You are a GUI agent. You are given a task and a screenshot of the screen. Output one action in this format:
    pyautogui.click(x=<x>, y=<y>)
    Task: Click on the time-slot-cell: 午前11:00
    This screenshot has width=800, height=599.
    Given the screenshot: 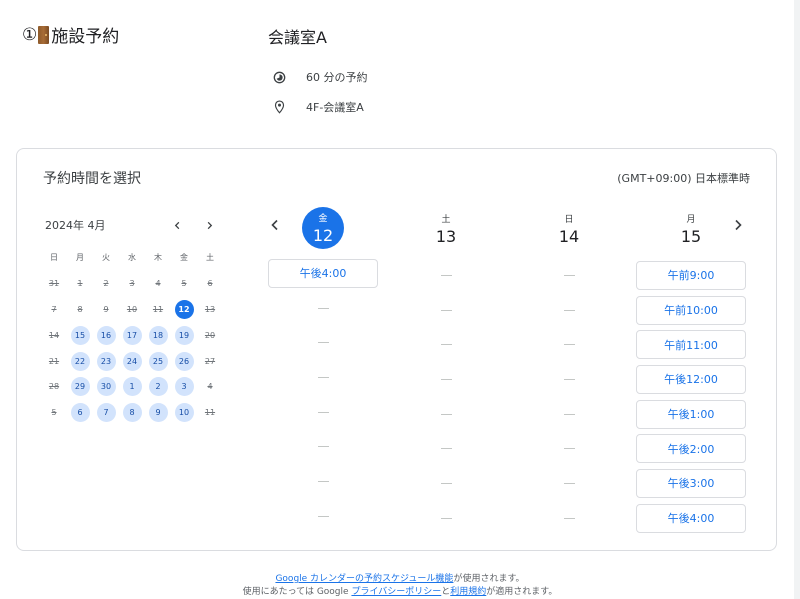 What is the action you would take?
    pyautogui.click(x=691, y=344)
    